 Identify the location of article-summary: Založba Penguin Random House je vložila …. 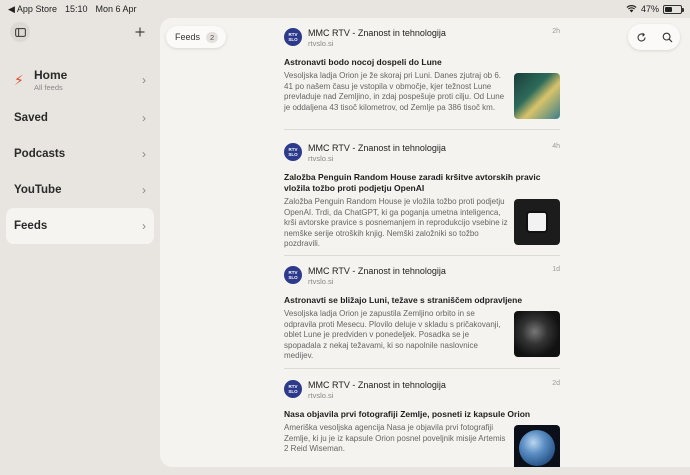
(396, 223).